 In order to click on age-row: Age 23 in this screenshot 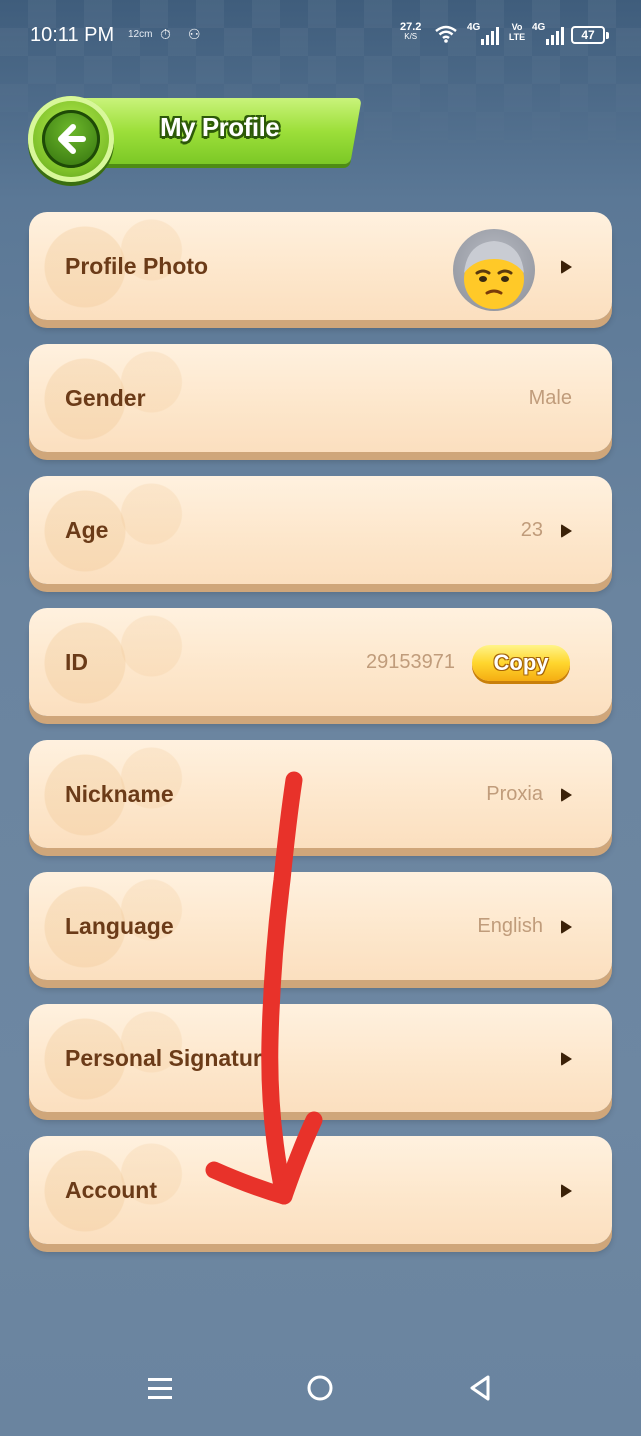, I will do `click(320, 530)`.